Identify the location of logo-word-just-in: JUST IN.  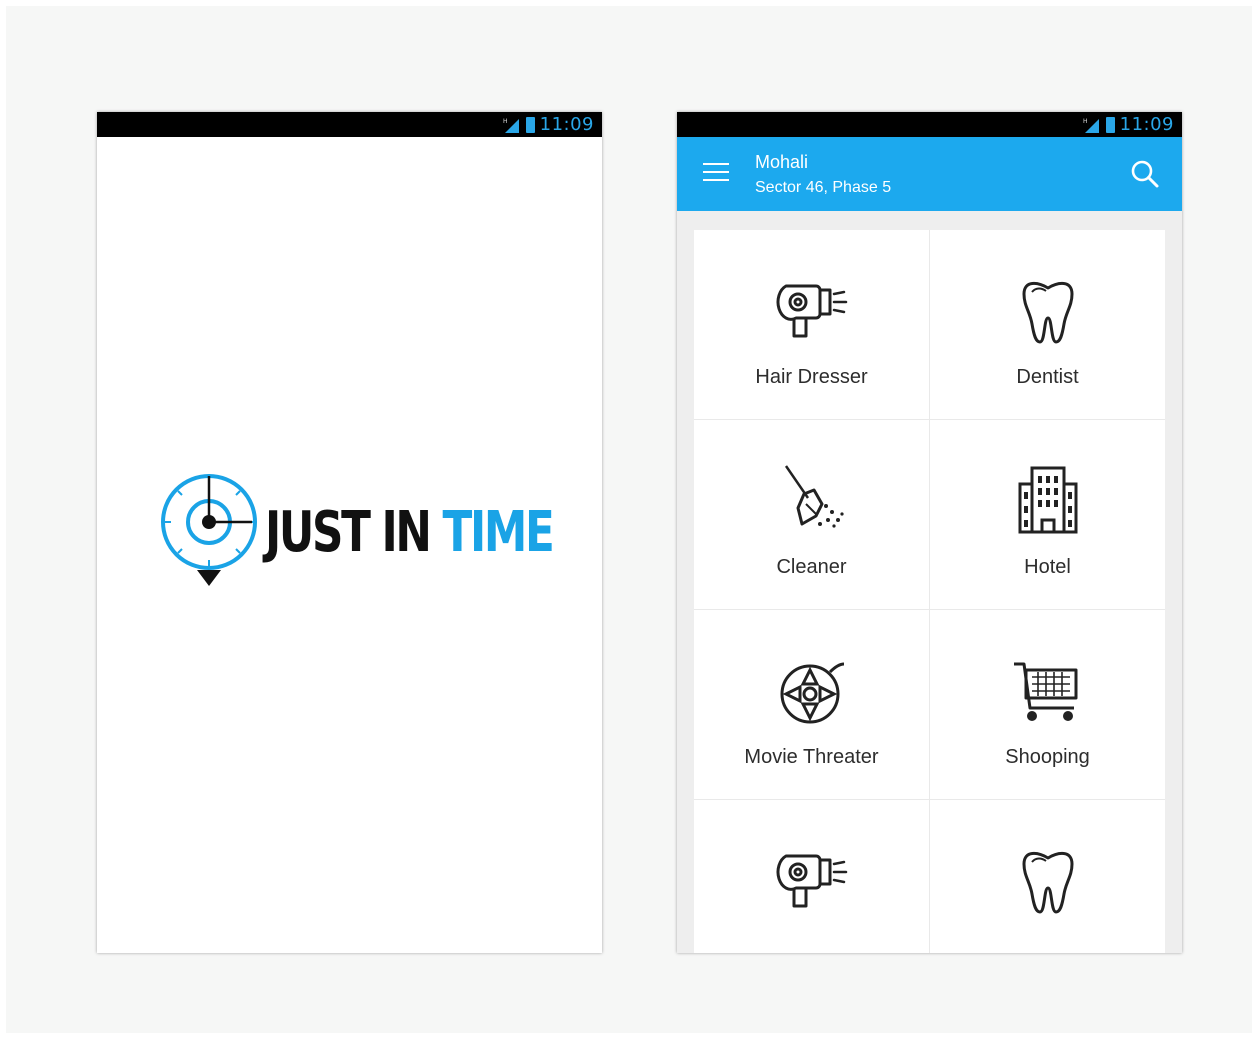
(348, 532).